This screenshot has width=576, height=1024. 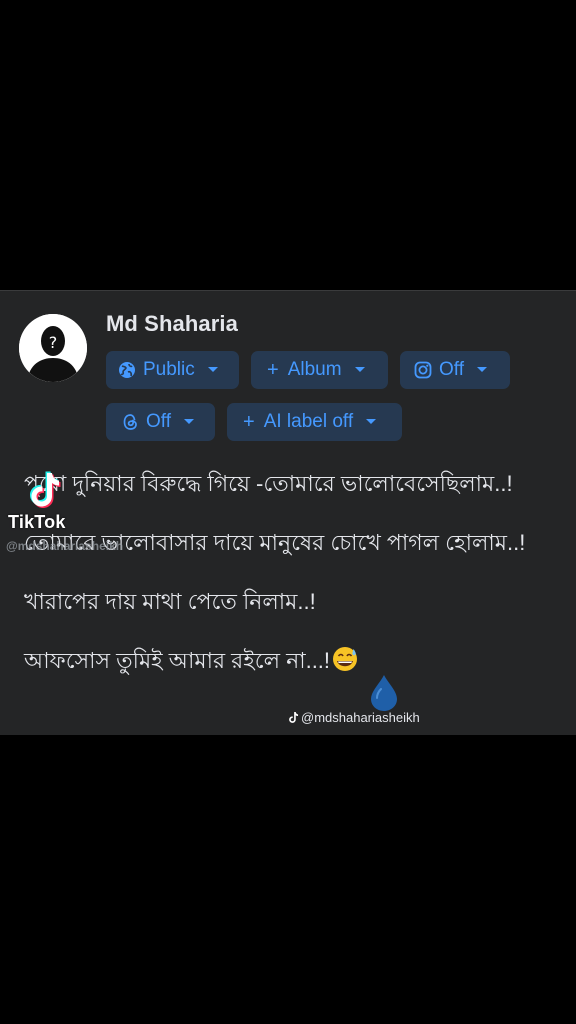 I want to click on instagram-label: Off, so click(x=451, y=369).